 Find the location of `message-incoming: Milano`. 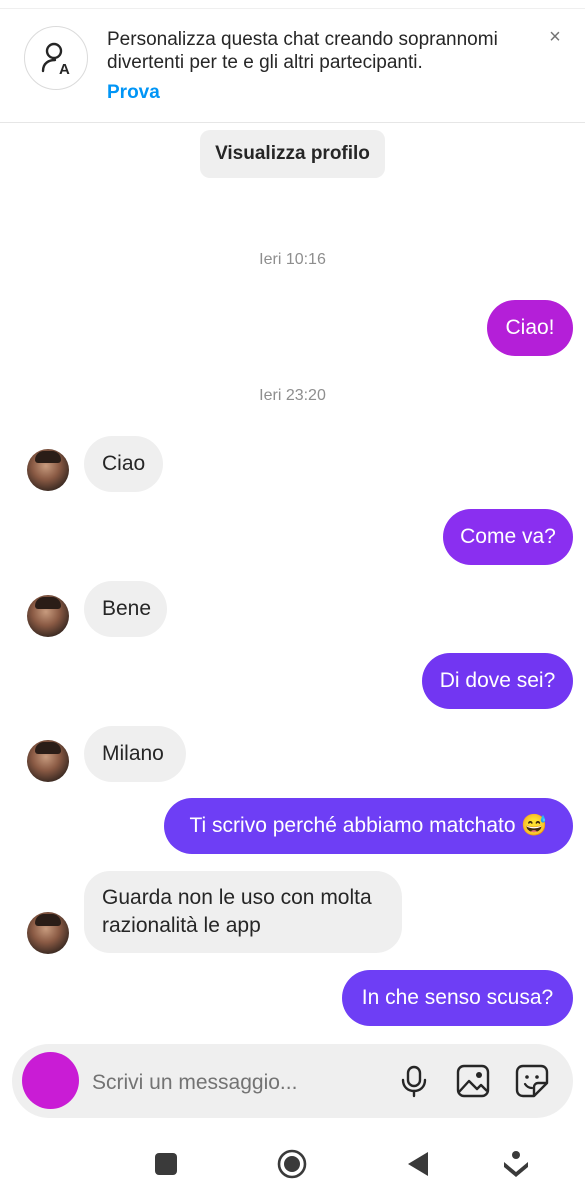

message-incoming: Milano is located at coordinates (135, 754).